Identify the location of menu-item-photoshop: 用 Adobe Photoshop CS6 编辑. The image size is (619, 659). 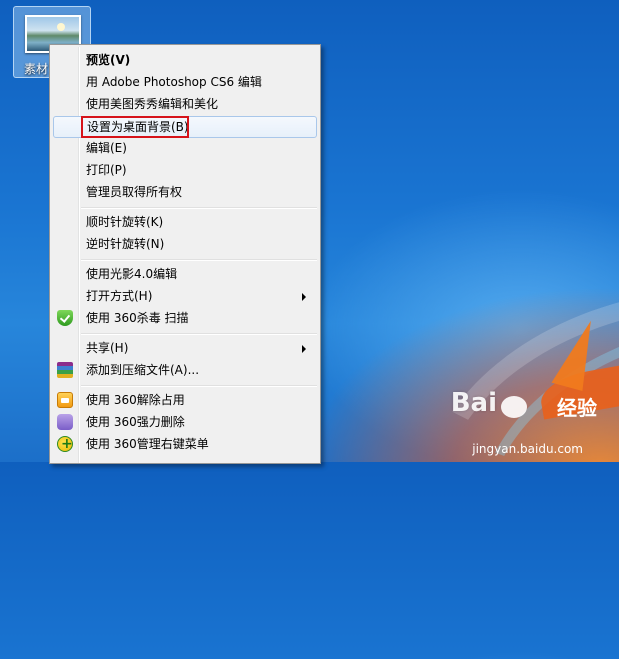
(185, 82).